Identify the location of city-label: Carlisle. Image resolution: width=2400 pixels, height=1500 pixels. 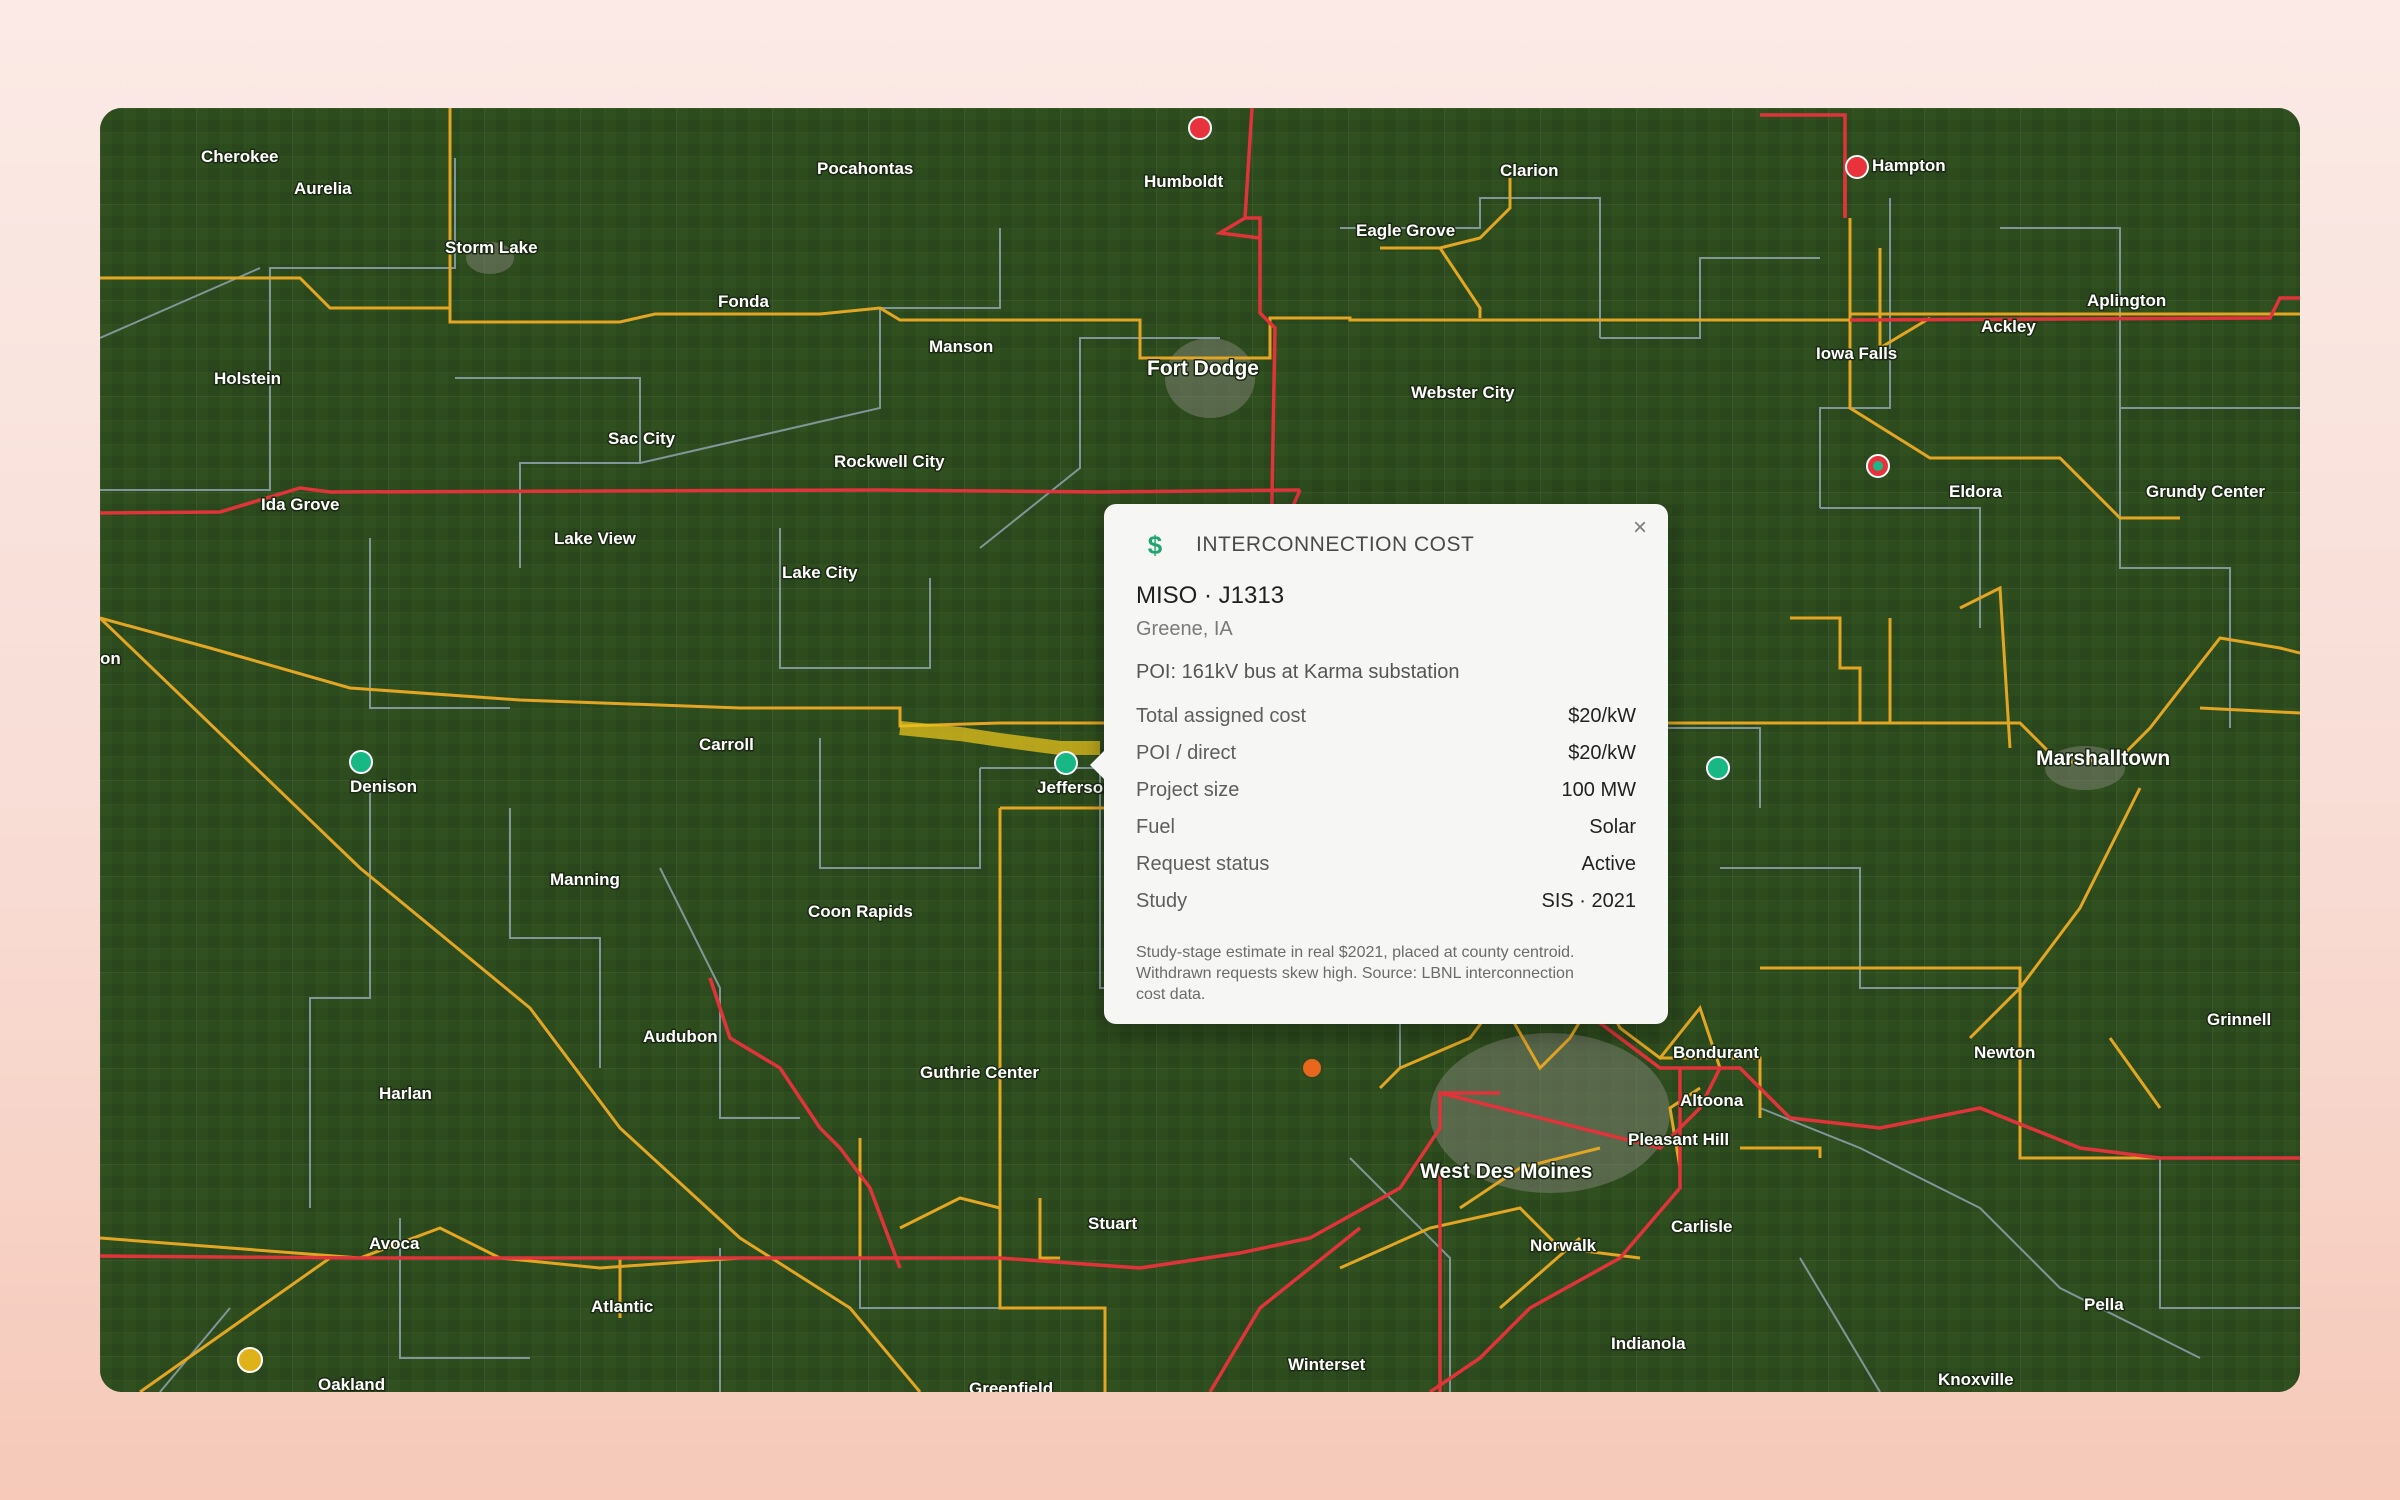
(1701, 1226).